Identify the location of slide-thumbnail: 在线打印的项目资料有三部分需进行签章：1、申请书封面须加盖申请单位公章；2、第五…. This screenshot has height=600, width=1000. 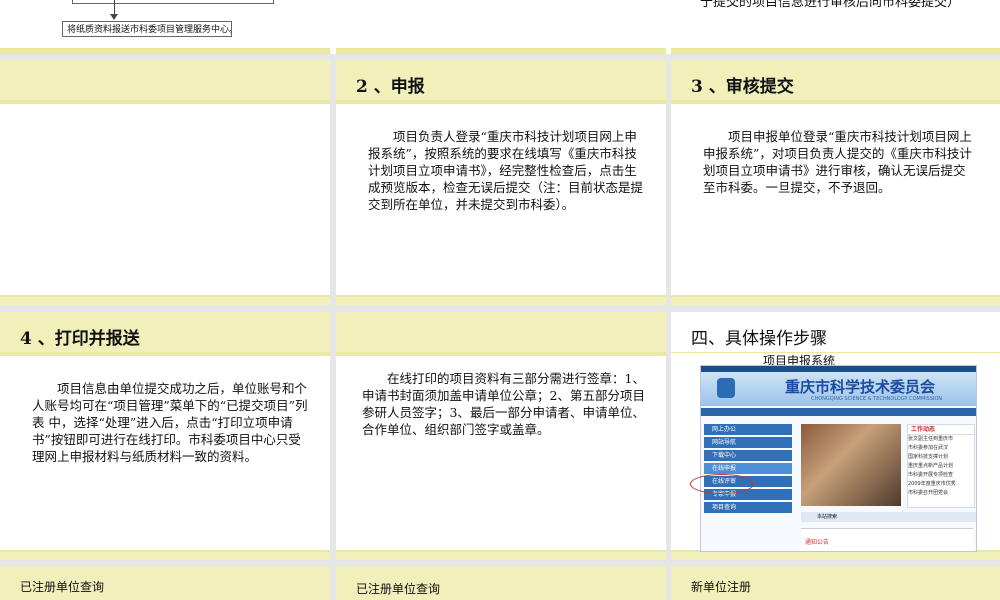
(501, 436).